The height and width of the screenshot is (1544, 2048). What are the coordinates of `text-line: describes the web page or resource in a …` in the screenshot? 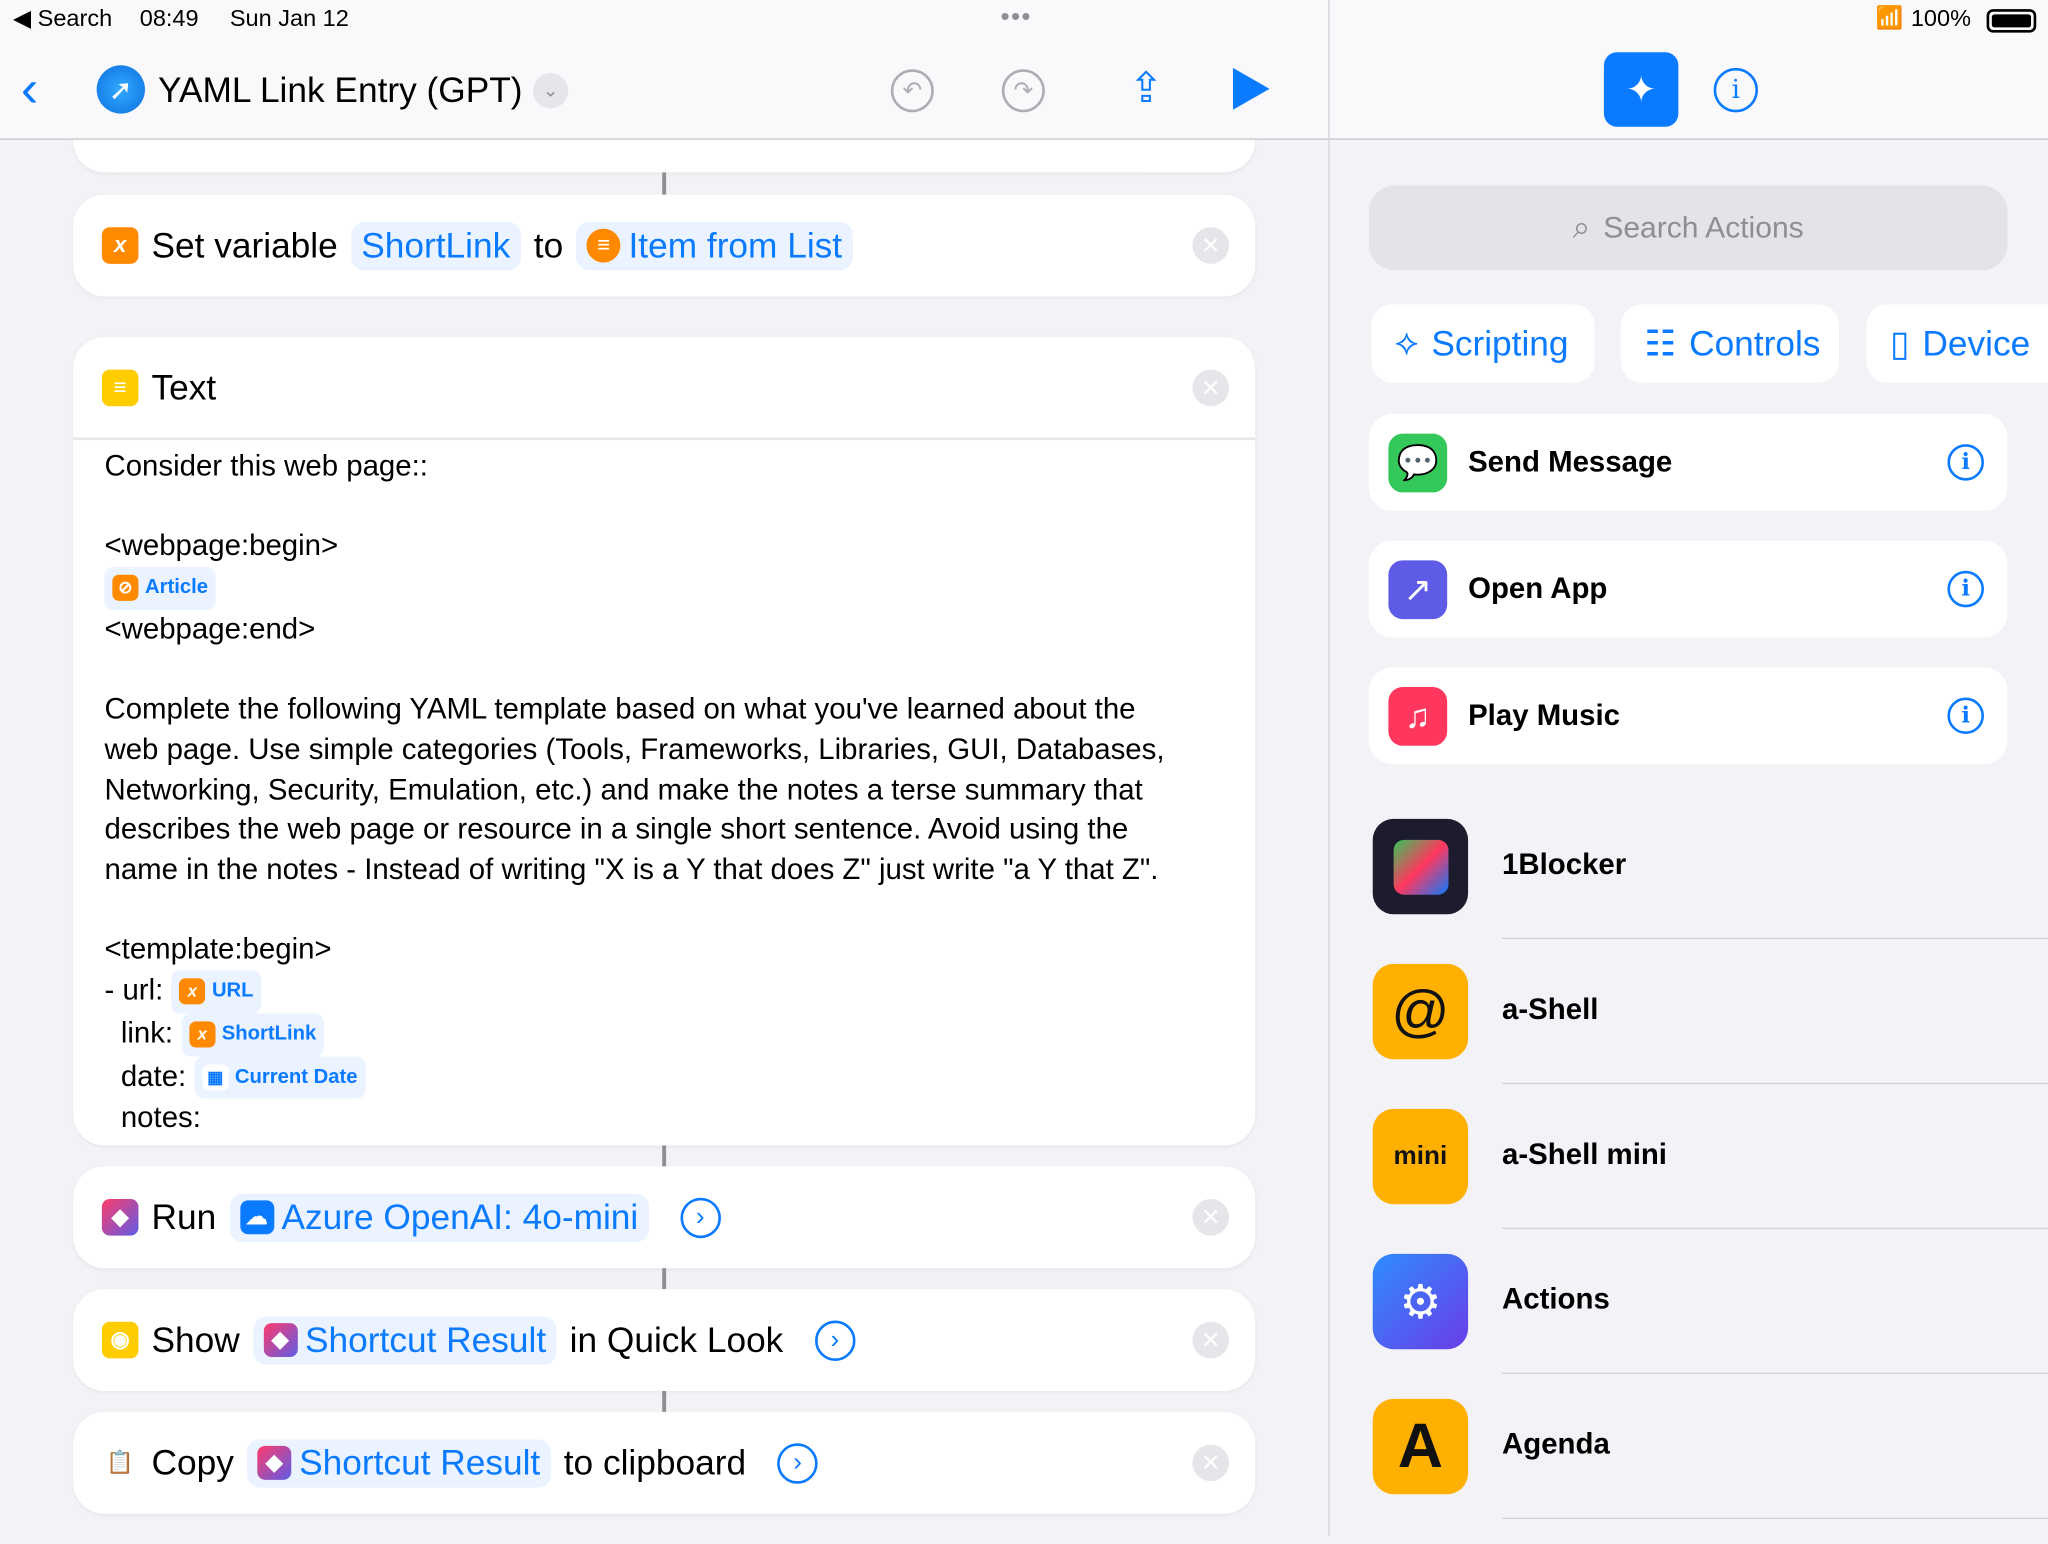 It's located at (616, 829).